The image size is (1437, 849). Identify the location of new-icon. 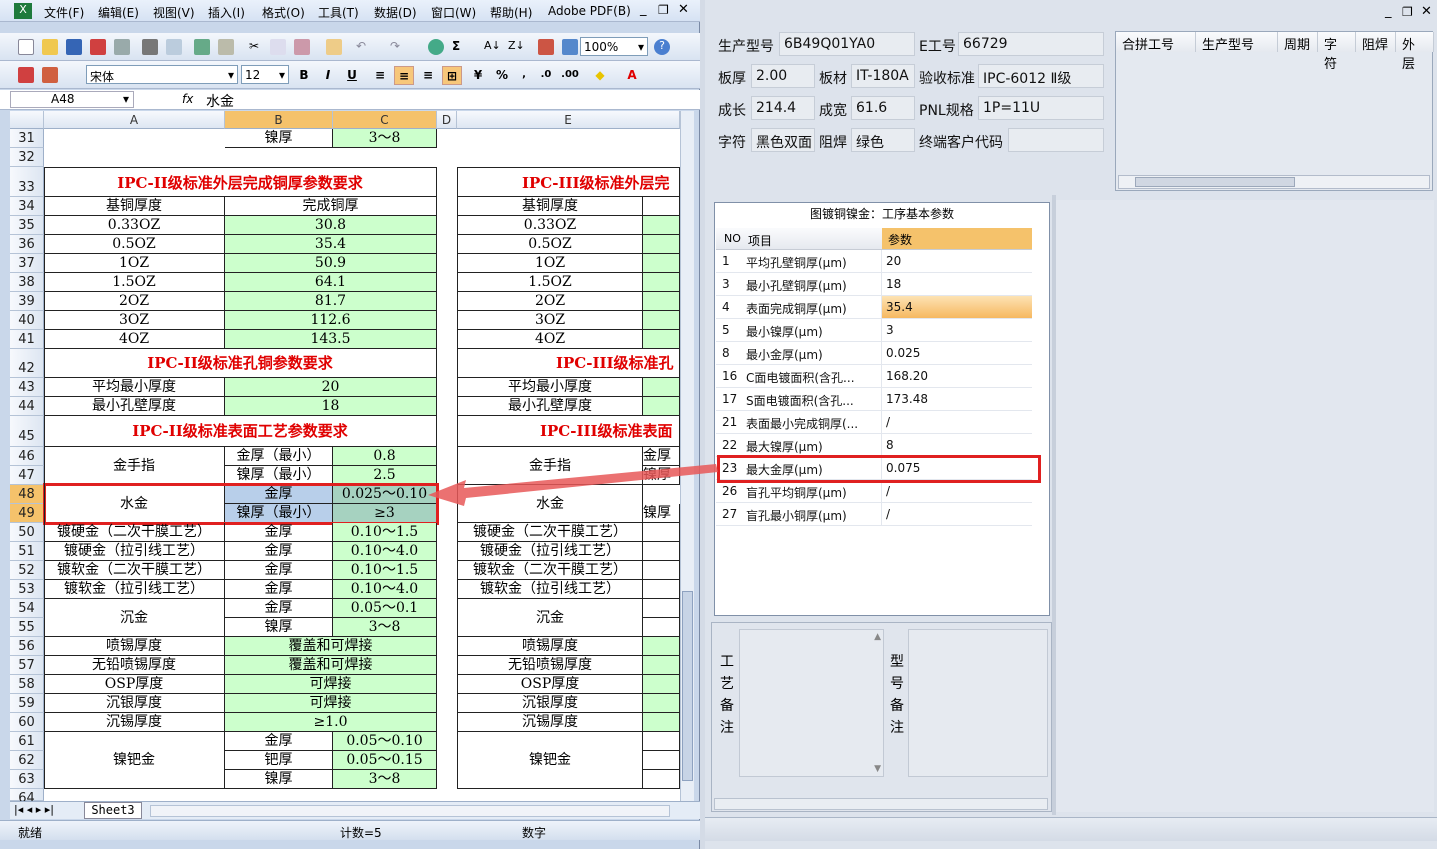
(26, 47).